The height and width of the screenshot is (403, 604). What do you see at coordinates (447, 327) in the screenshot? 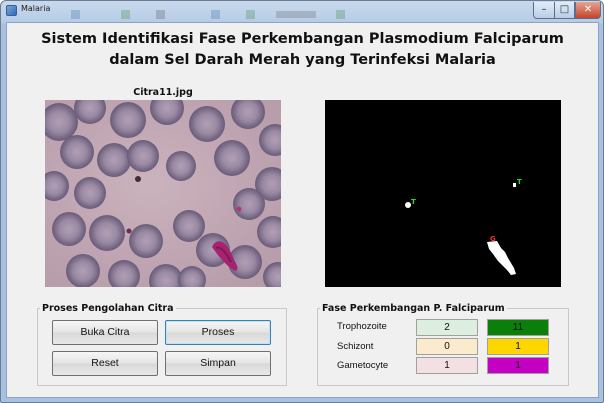
I see `trophozoite-count: 2` at bounding box center [447, 327].